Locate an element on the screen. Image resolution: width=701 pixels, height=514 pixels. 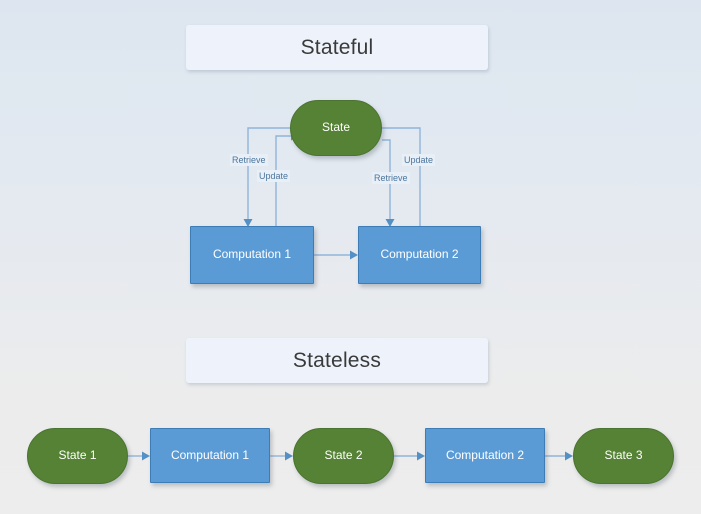
node-state-1-label: State 1 is located at coordinates (77, 455).